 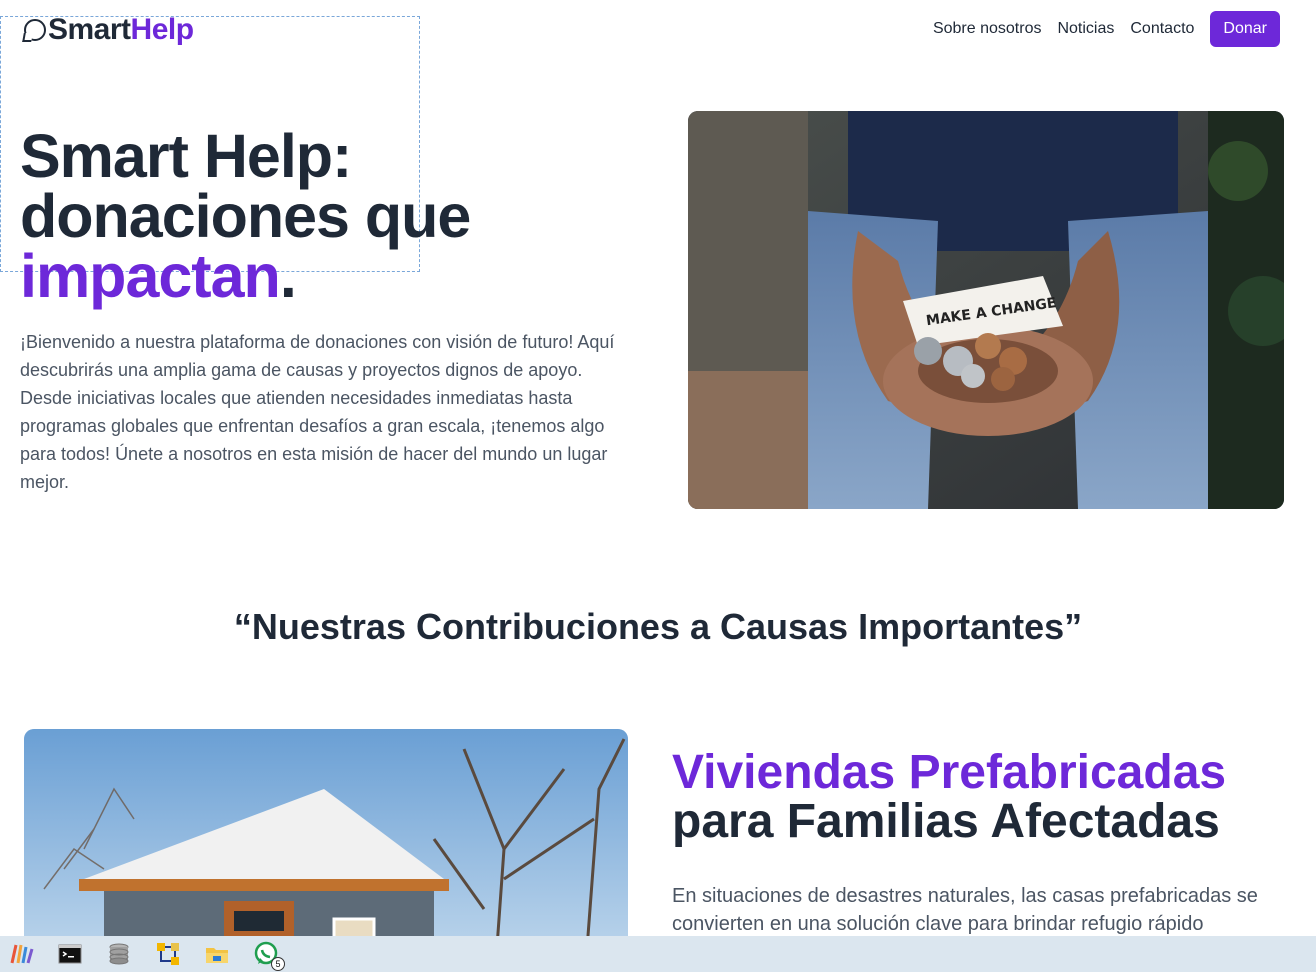 I want to click on nav-links: Sobre nosotros Noticias Contacto Donar, so click(x=1098, y=29).